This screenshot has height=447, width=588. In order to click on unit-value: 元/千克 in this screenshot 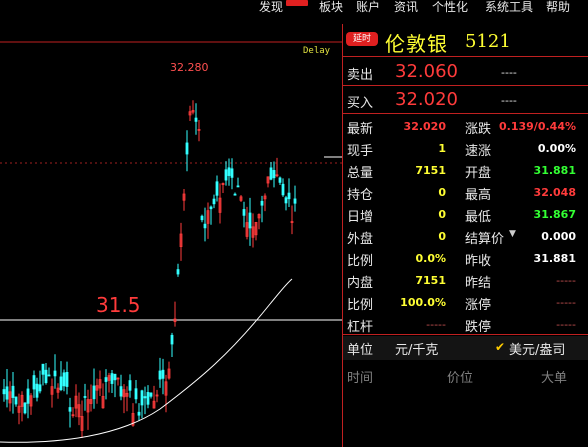, I will do `click(416, 348)`.